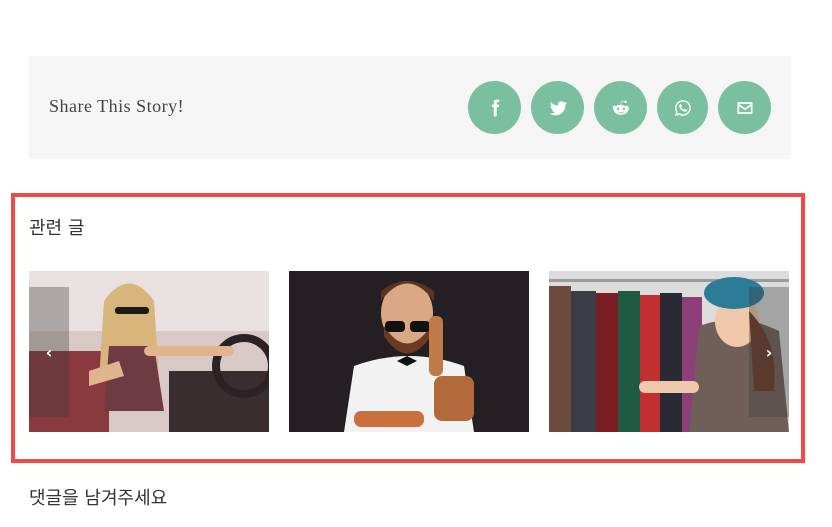 The height and width of the screenshot is (527, 832). I want to click on facebook-icon, so click(495, 107).